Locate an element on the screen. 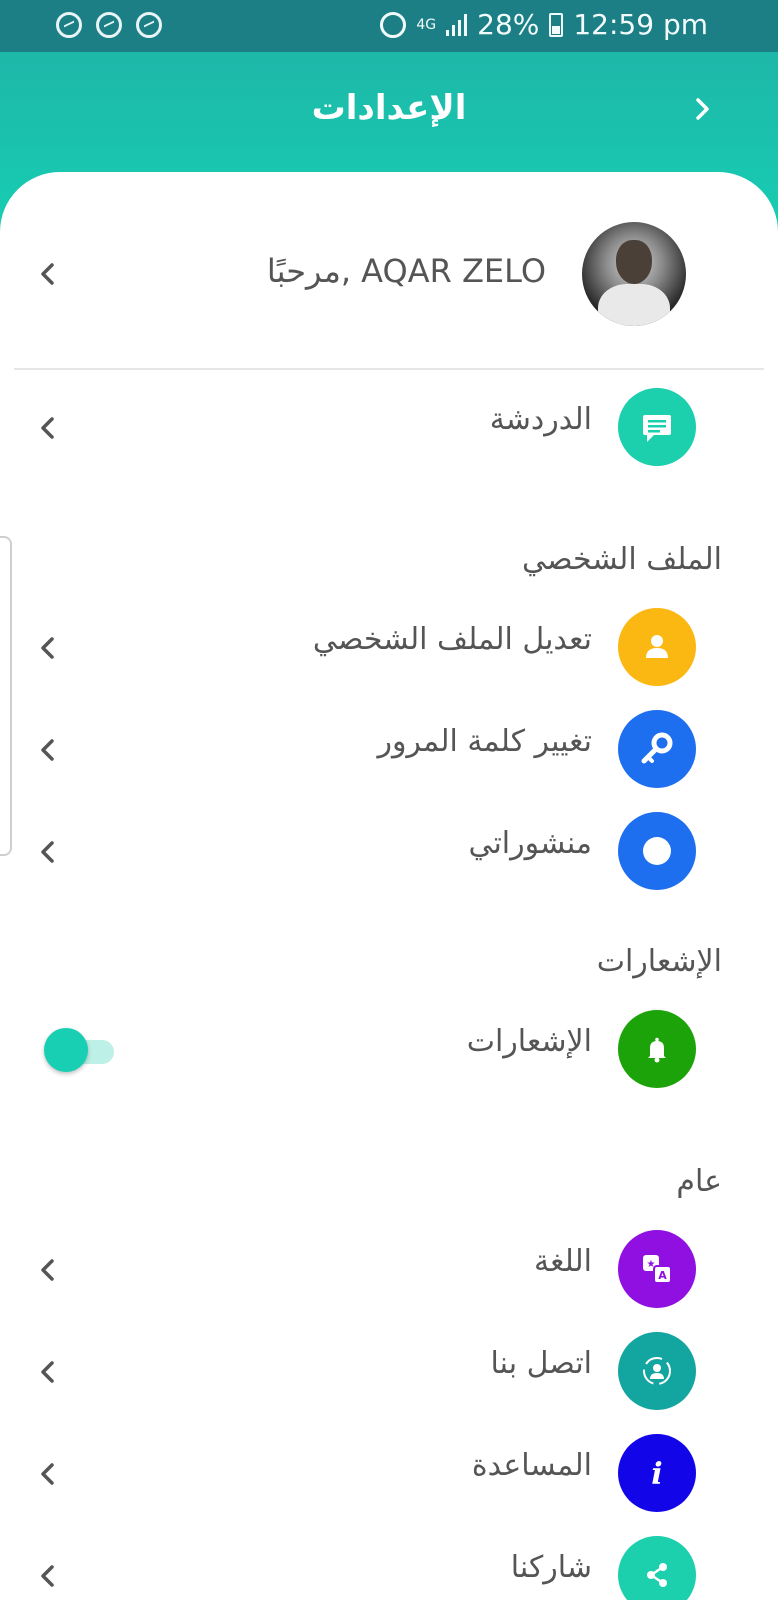 This screenshot has width=778, height=1600. section-title-profile: الملف الشخصي is located at coordinates (622, 559).